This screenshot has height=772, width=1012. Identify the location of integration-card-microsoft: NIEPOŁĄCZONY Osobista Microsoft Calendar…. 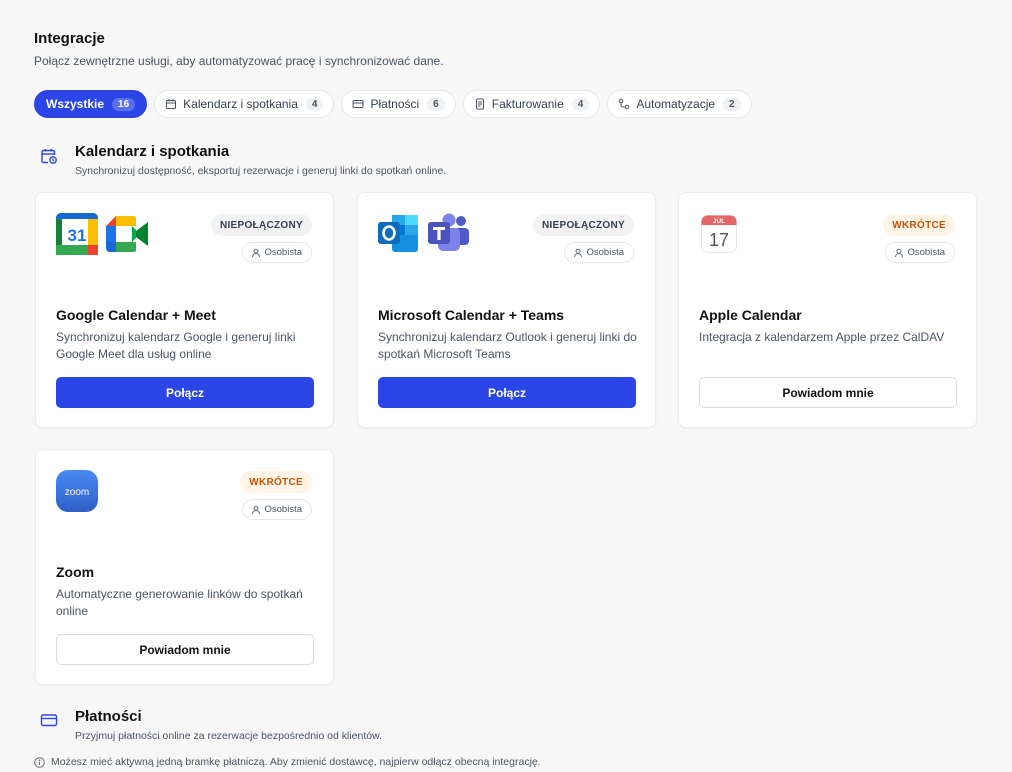
(506, 310).